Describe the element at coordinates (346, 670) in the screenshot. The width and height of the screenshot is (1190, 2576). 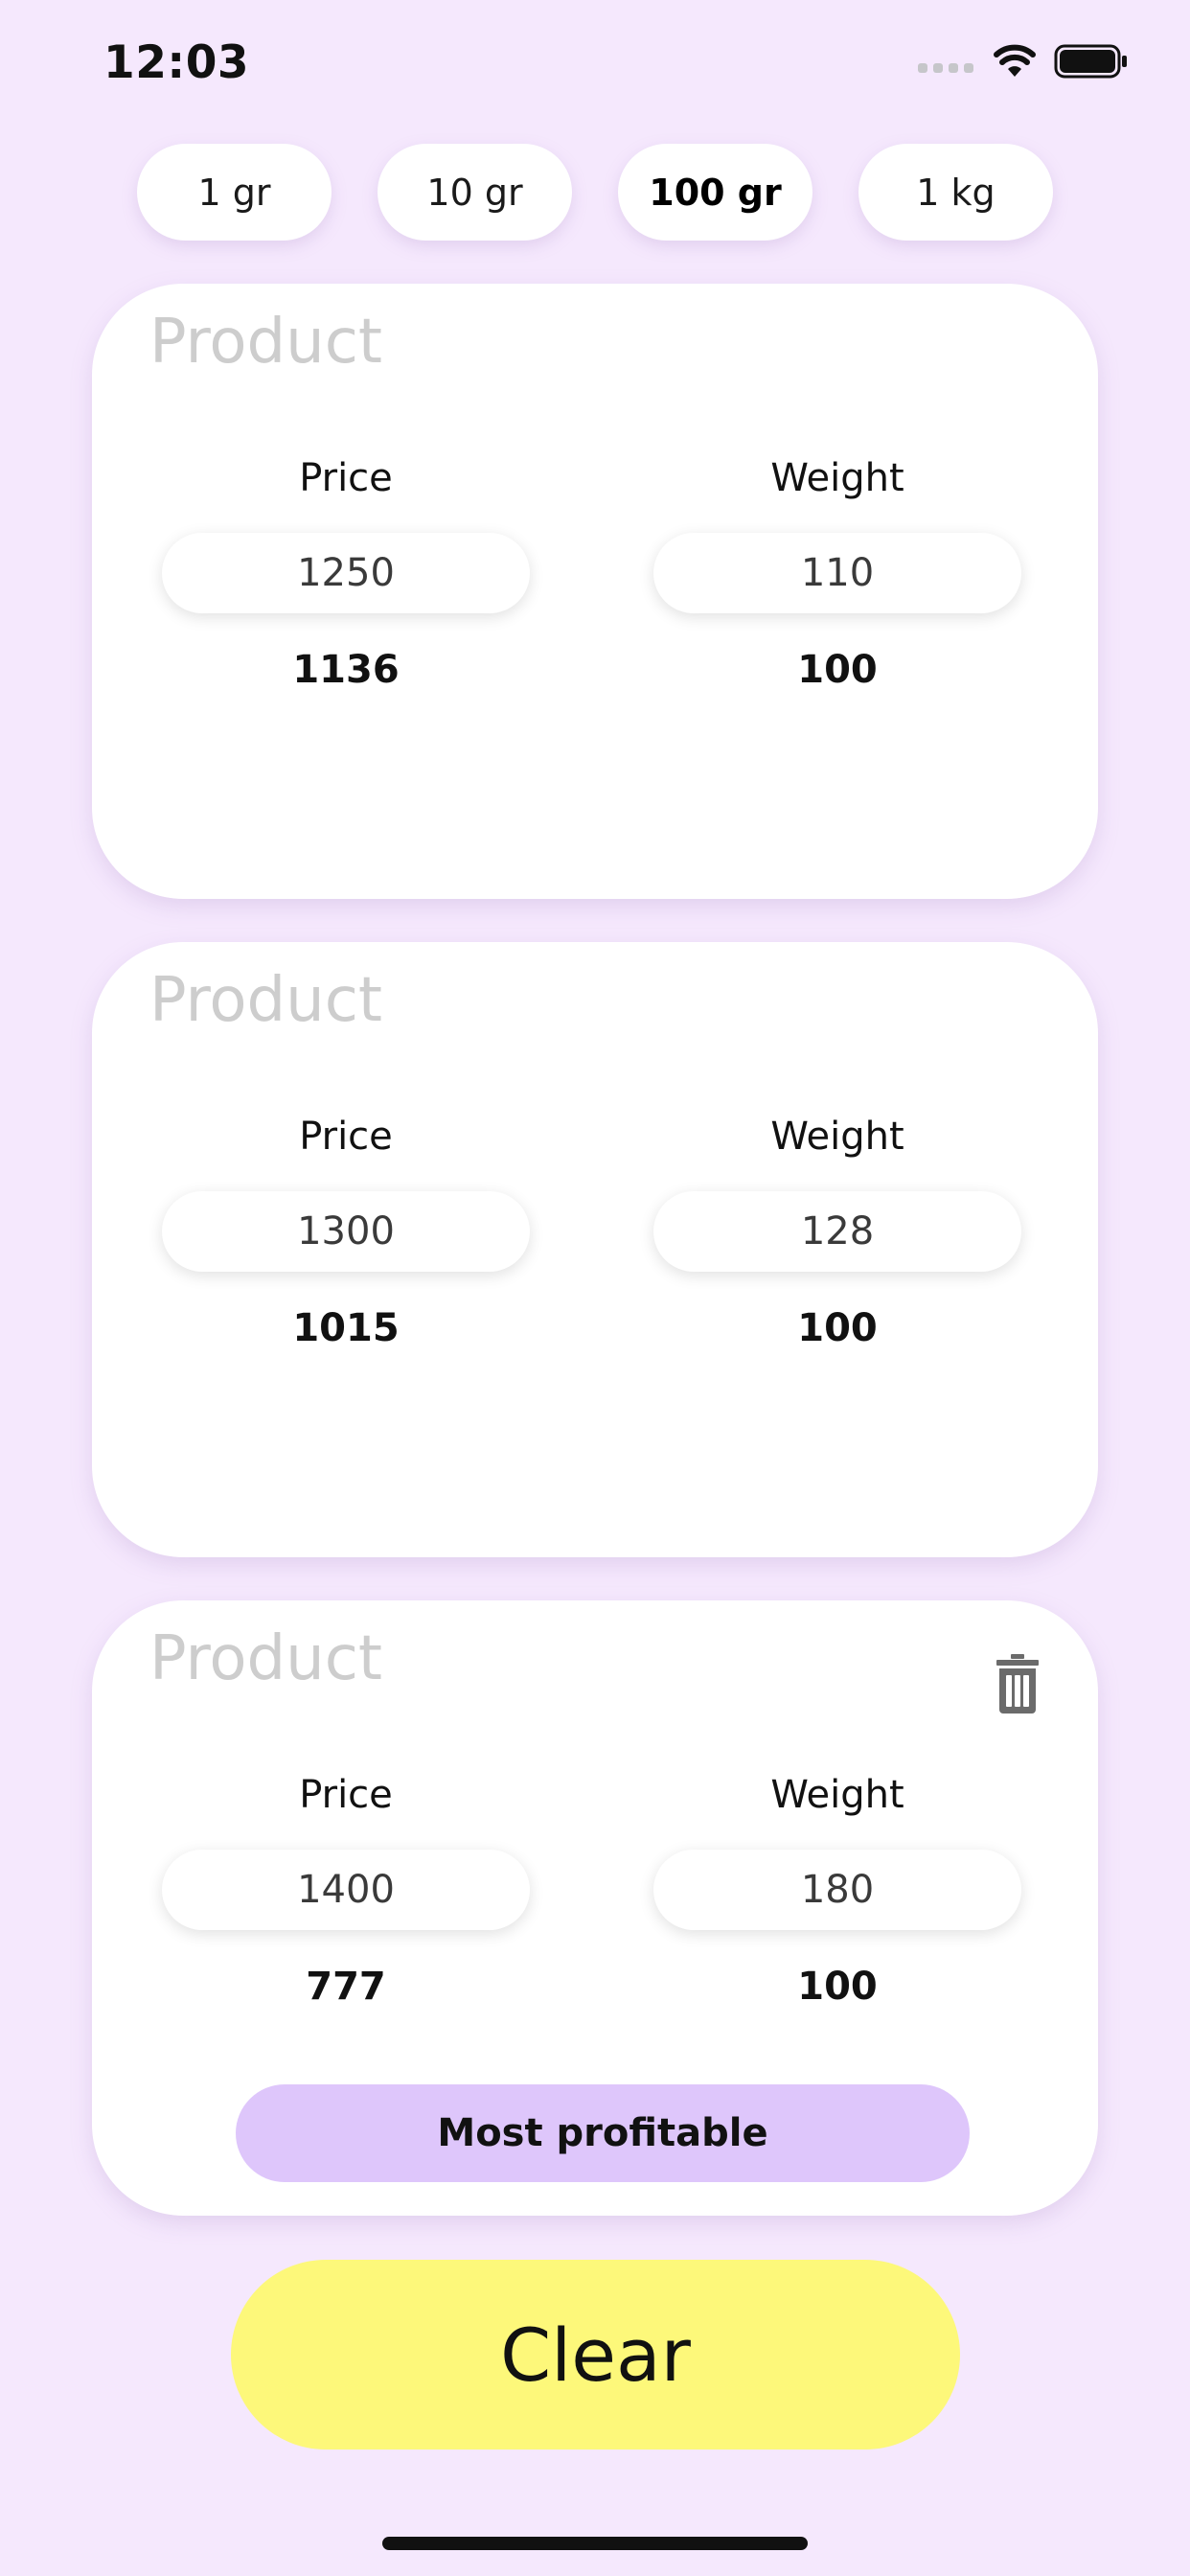
I see `price-per-unit-value: 1136` at that location.